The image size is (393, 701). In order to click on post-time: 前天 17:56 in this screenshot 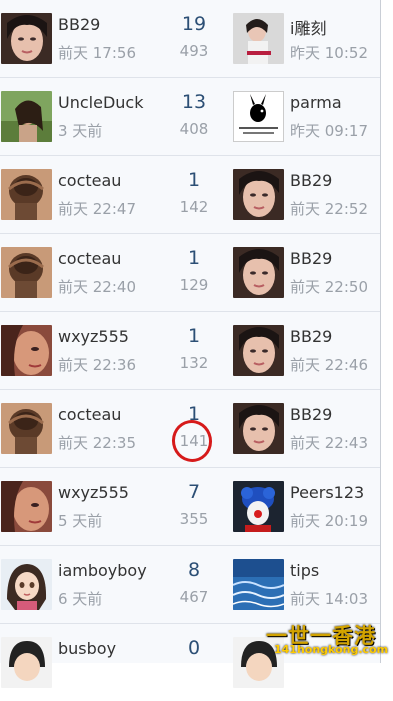, I will do `click(97, 53)`.